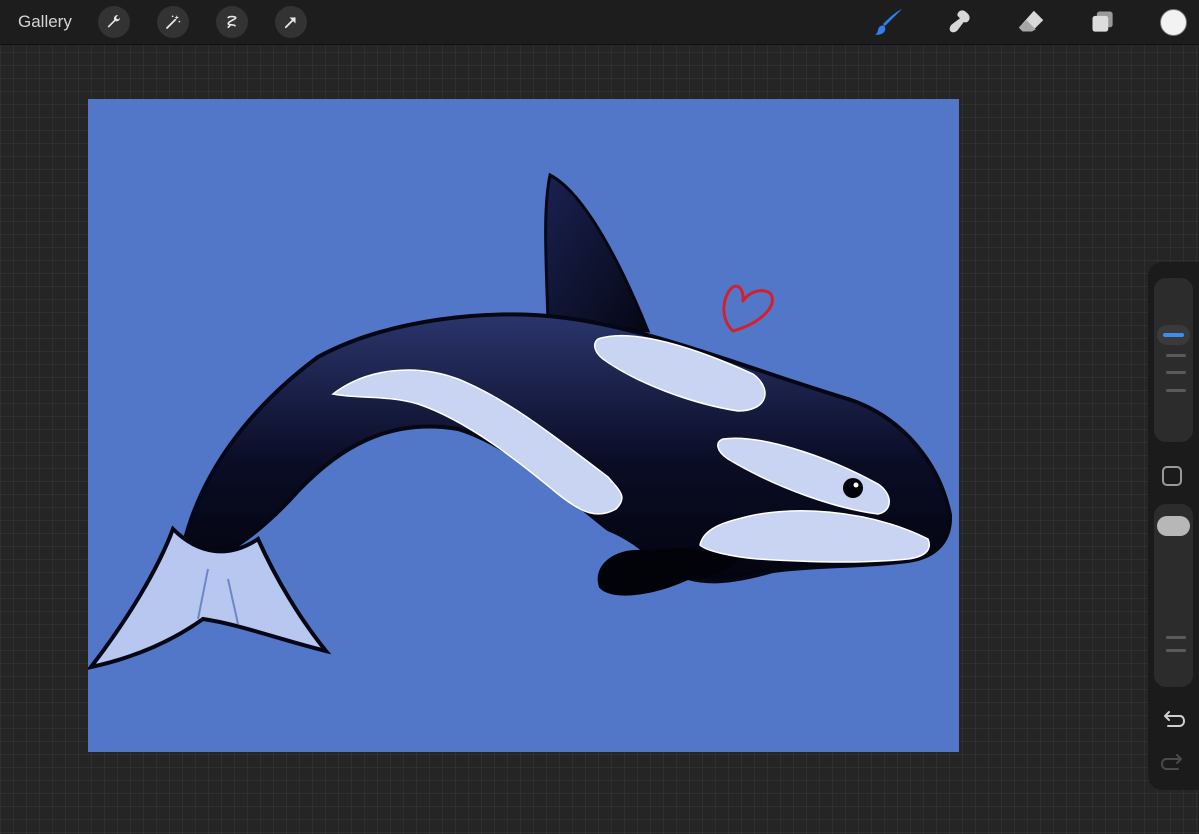 Image resolution: width=1199 pixels, height=834 pixels. I want to click on top-toolbar: Gallery, so click(599, 22).